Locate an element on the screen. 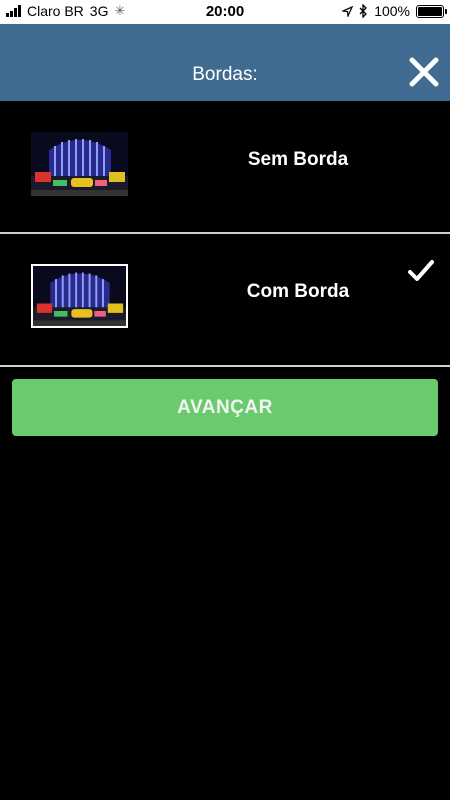 This screenshot has height=800, width=450. battery-icon is located at coordinates (431, 11).